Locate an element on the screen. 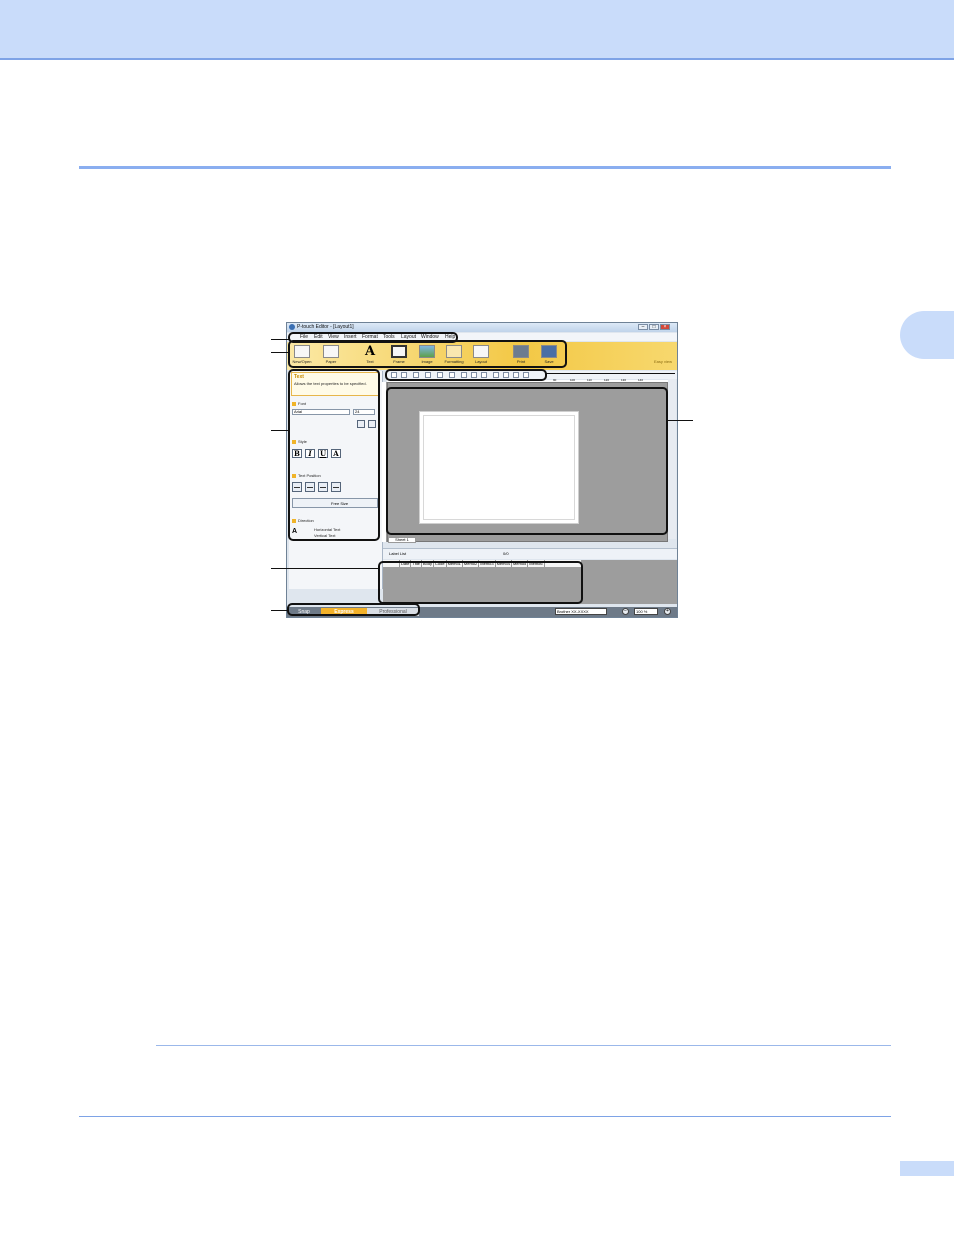 This screenshot has width=954, height=1235. printer-select: Brother XX-XXXX is located at coordinates (581, 611).